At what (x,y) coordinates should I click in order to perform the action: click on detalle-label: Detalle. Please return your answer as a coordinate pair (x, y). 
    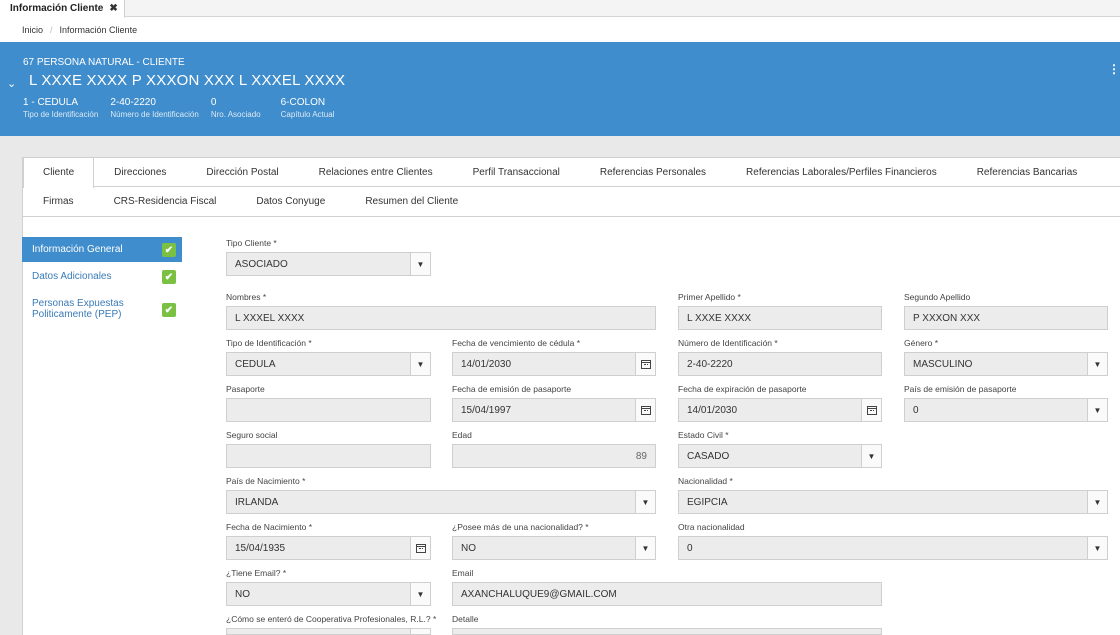
    Looking at the image, I should click on (465, 619).